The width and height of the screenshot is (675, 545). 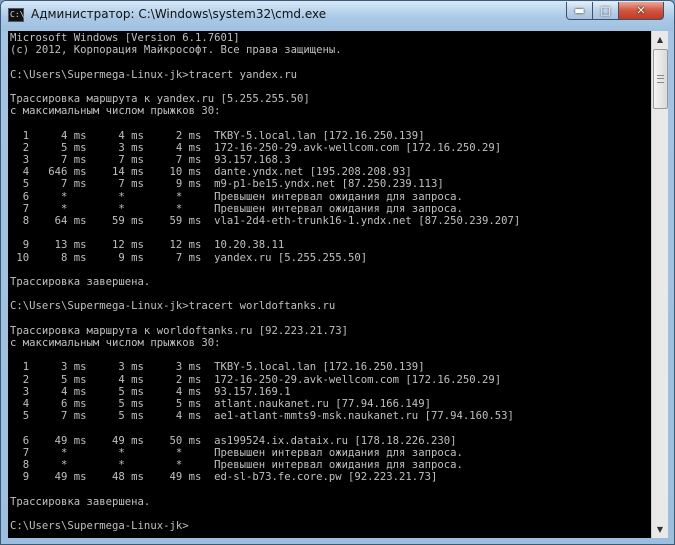 What do you see at coordinates (641, 11) in the screenshot?
I see `close-button: ✕` at bounding box center [641, 11].